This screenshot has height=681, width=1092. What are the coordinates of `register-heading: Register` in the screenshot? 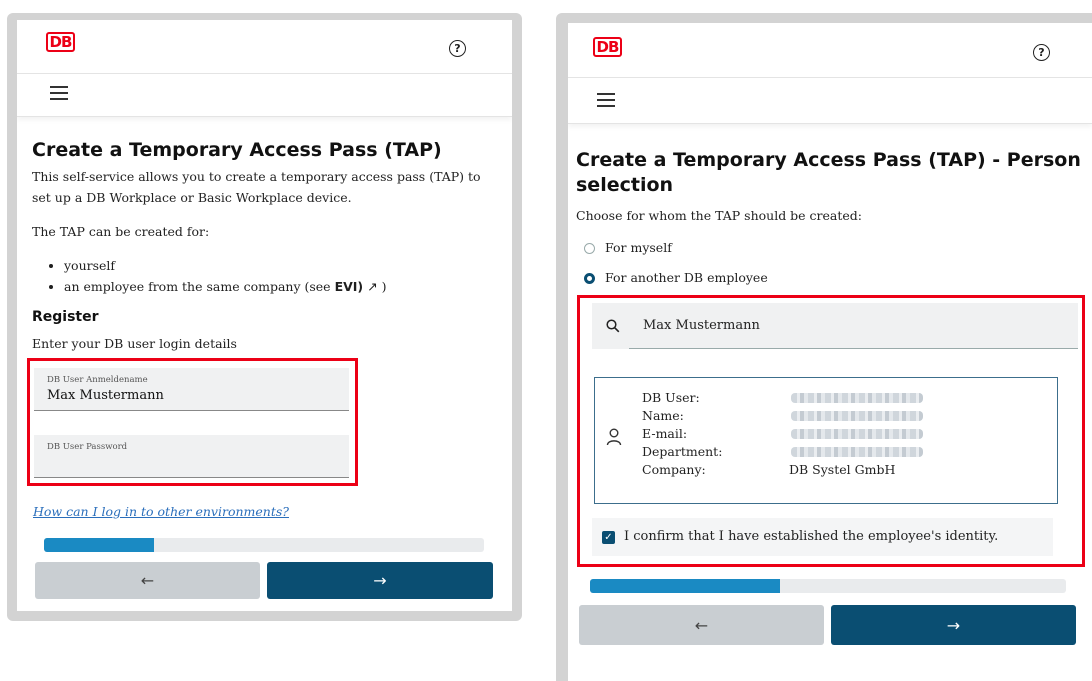 It's located at (65, 317).